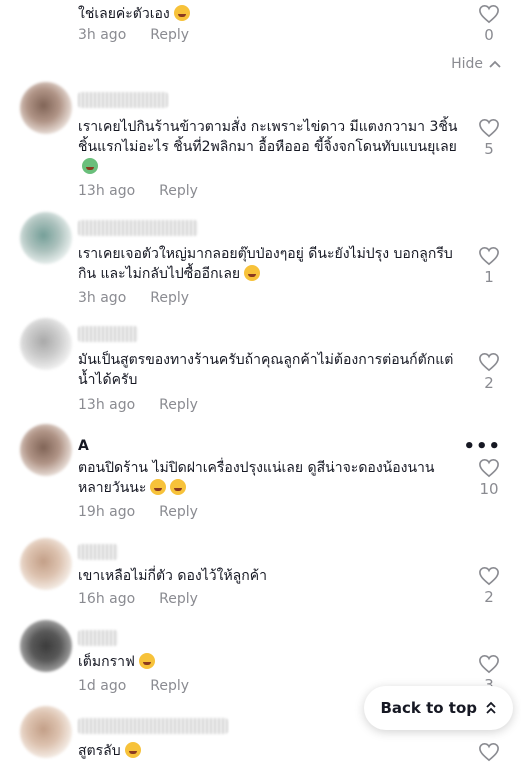  What do you see at coordinates (172, 576) in the screenshot?
I see `comment-text: เขาเหลือไม่กี่ตัว ดองไว้ให้ลูกค้า` at bounding box center [172, 576].